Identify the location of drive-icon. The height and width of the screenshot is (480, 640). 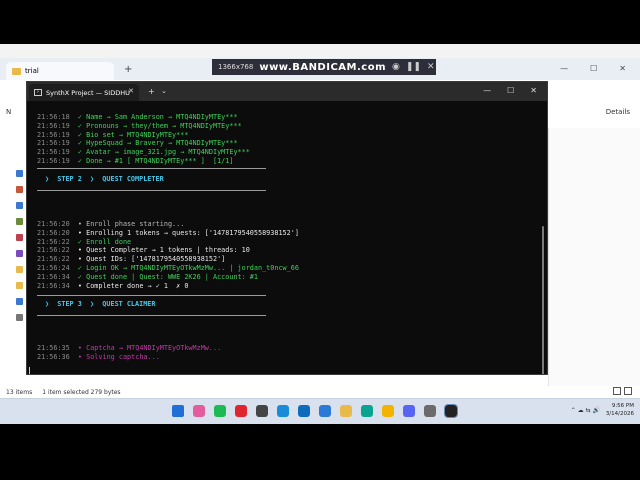
(19, 173).